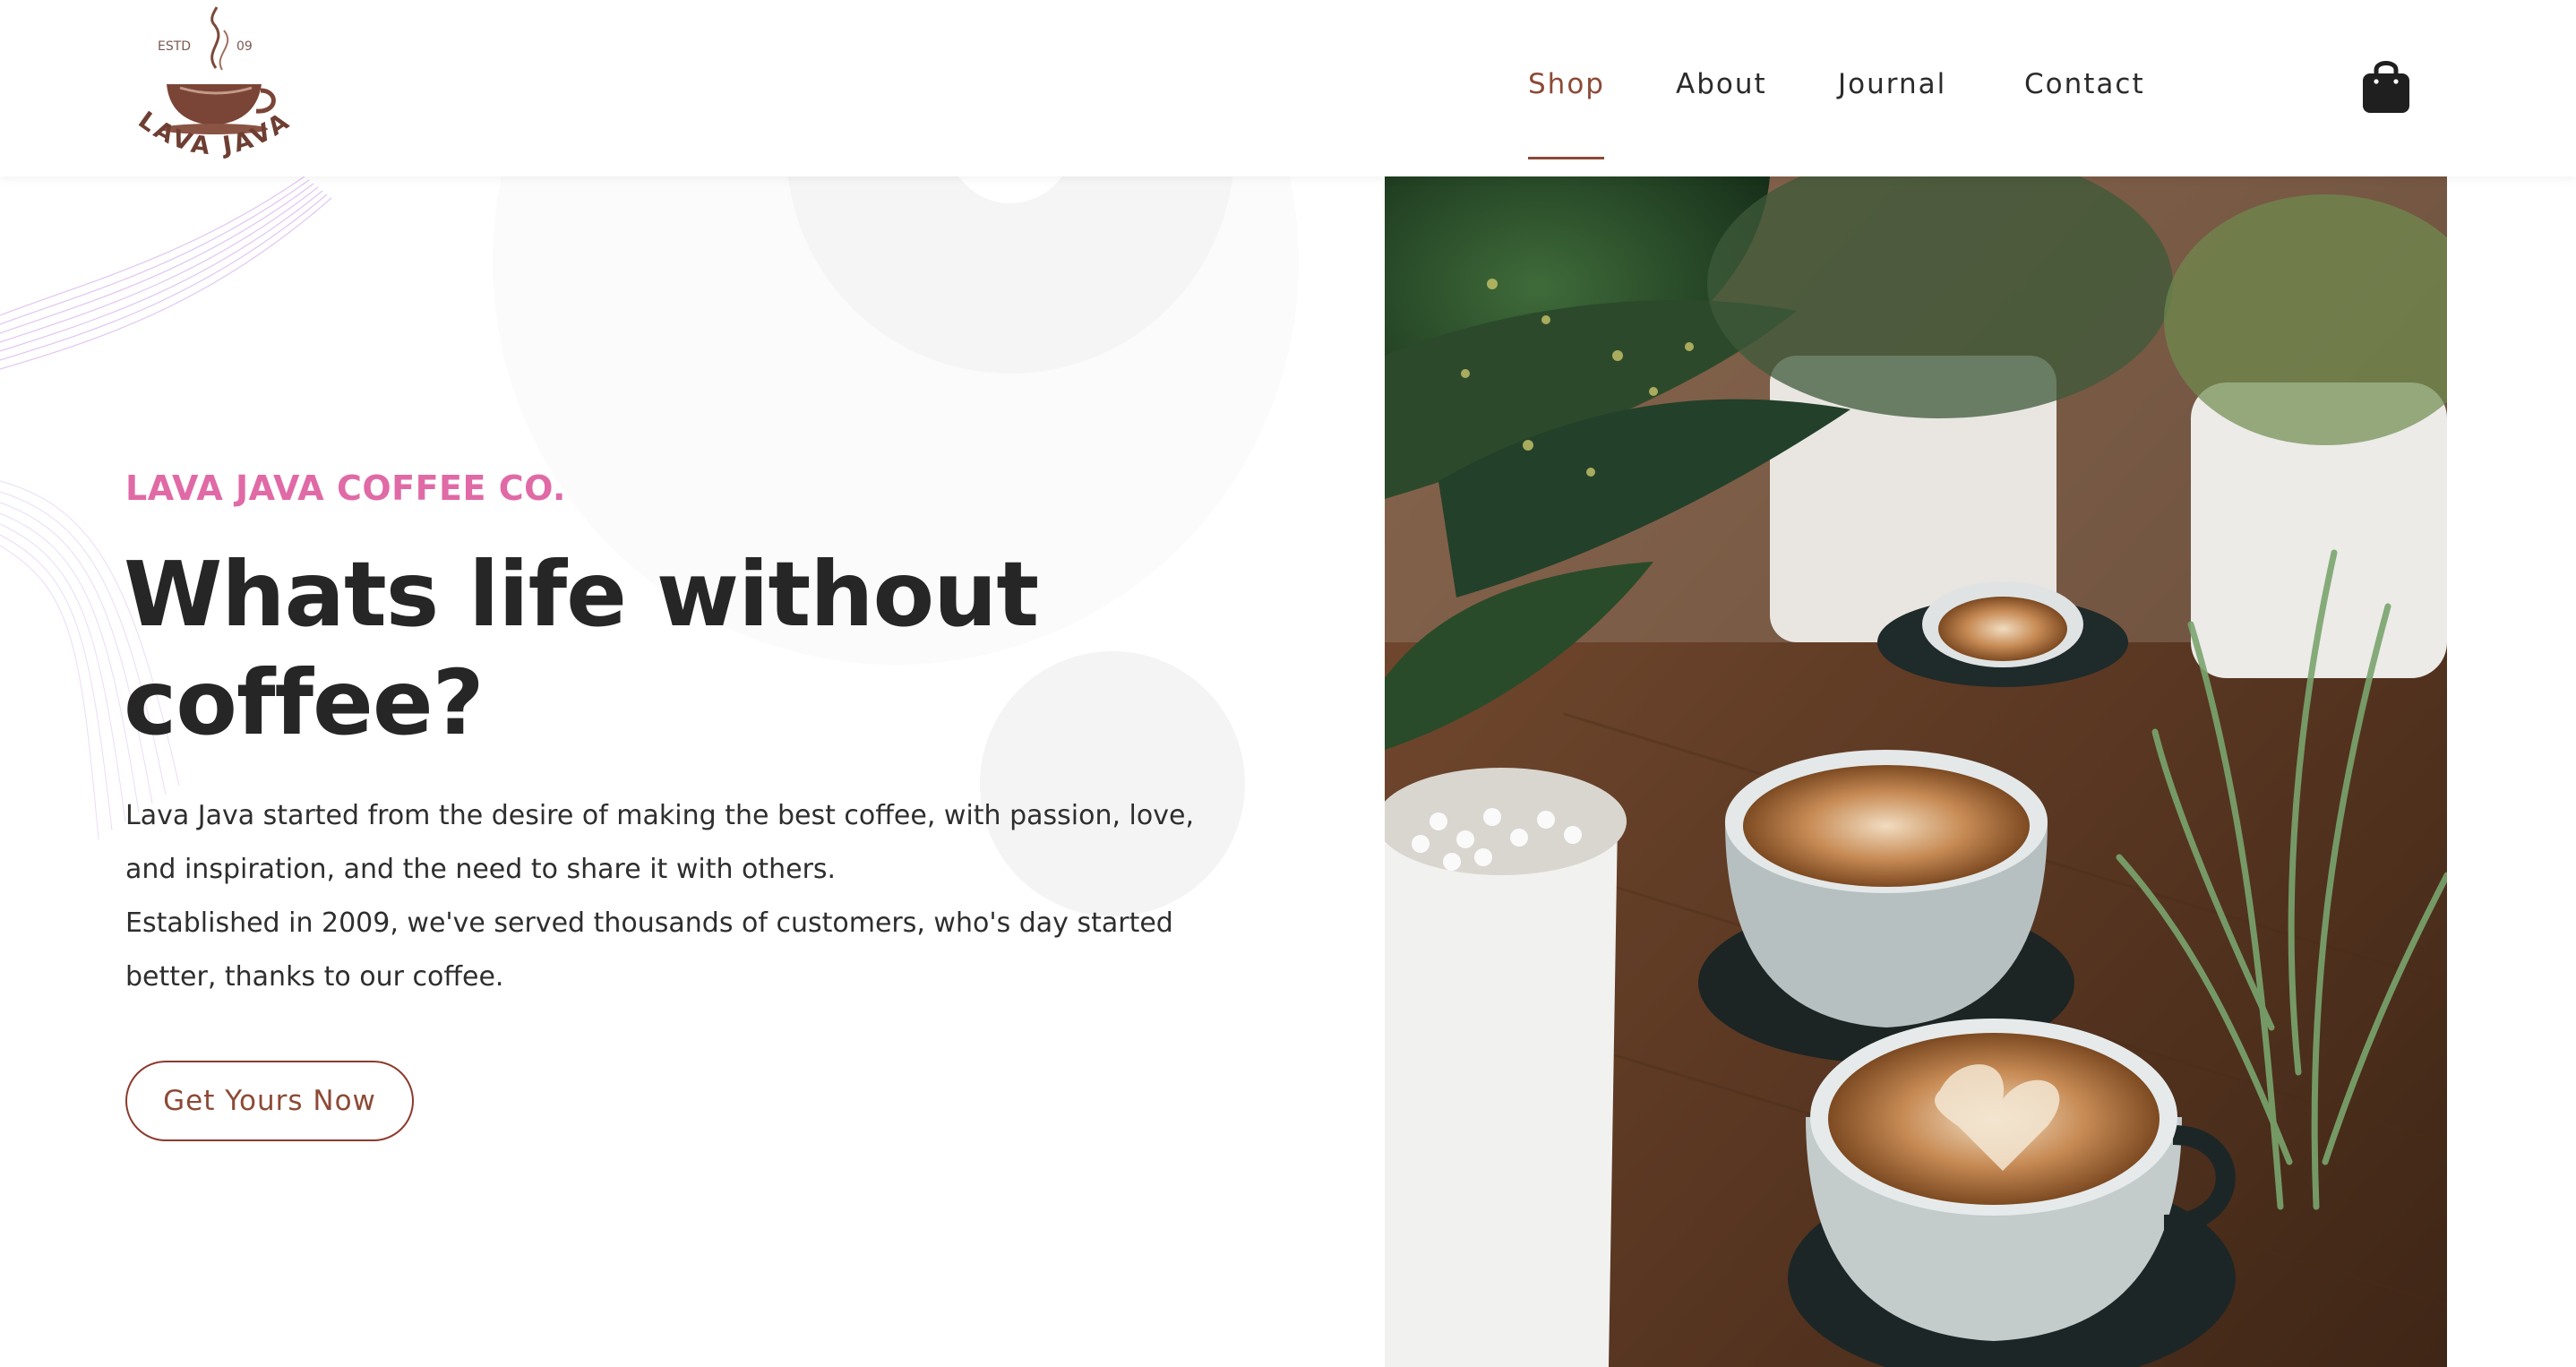 The width and height of the screenshot is (2576, 1367). I want to click on brand-tagline: LAVA JAVA COFFEE CO., so click(345, 488).